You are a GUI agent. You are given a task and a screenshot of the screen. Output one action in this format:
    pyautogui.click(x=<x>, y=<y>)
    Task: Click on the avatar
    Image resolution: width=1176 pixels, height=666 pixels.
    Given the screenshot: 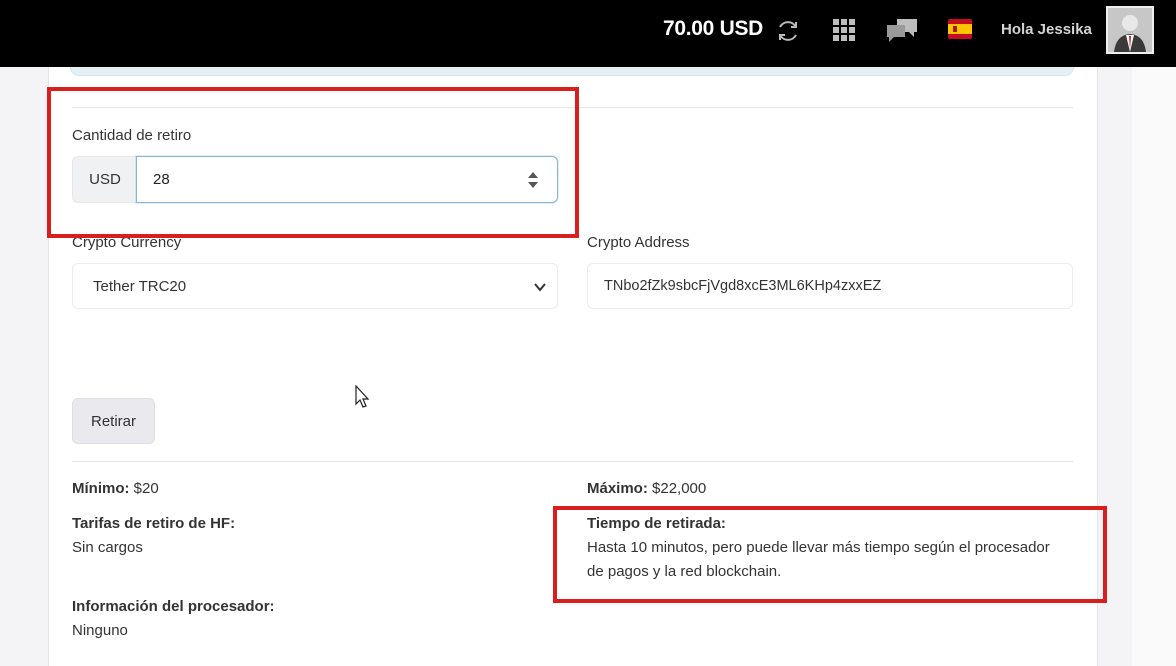 What is the action you would take?
    pyautogui.click(x=1130, y=30)
    